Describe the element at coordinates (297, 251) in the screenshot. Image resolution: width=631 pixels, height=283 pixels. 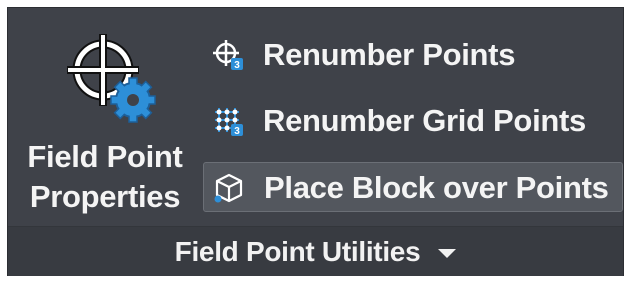
I see `panel-title: Field Point Utilities` at that location.